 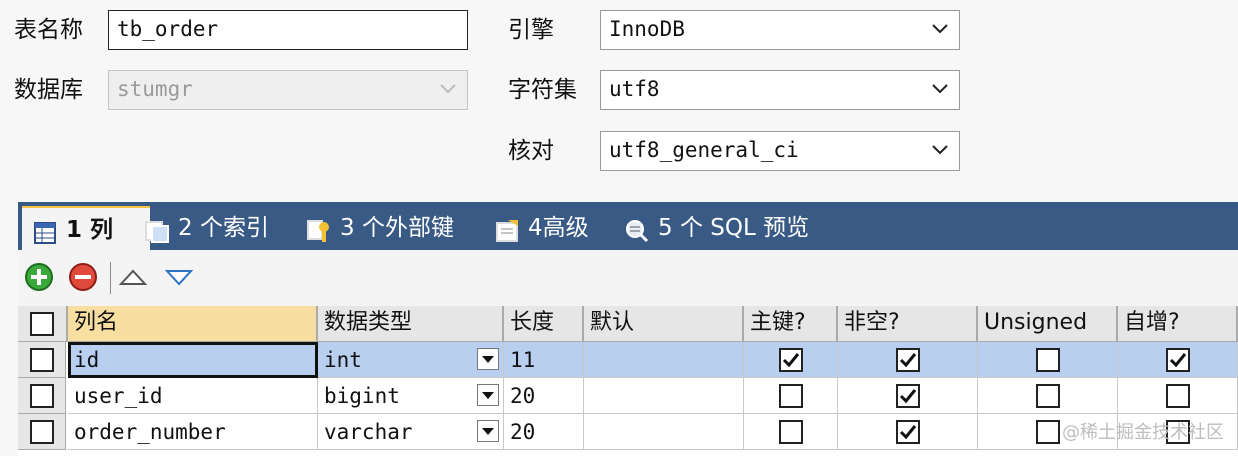 I want to click on database-value: stumgr, so click(x=155, y=89).